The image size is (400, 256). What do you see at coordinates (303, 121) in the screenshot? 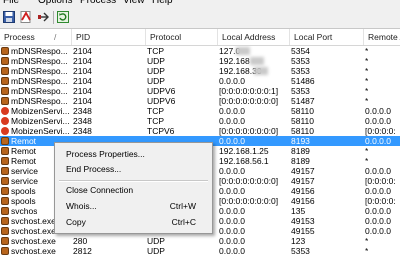
I see `cell-local-port: 58110` at bounding box center [303, 121].